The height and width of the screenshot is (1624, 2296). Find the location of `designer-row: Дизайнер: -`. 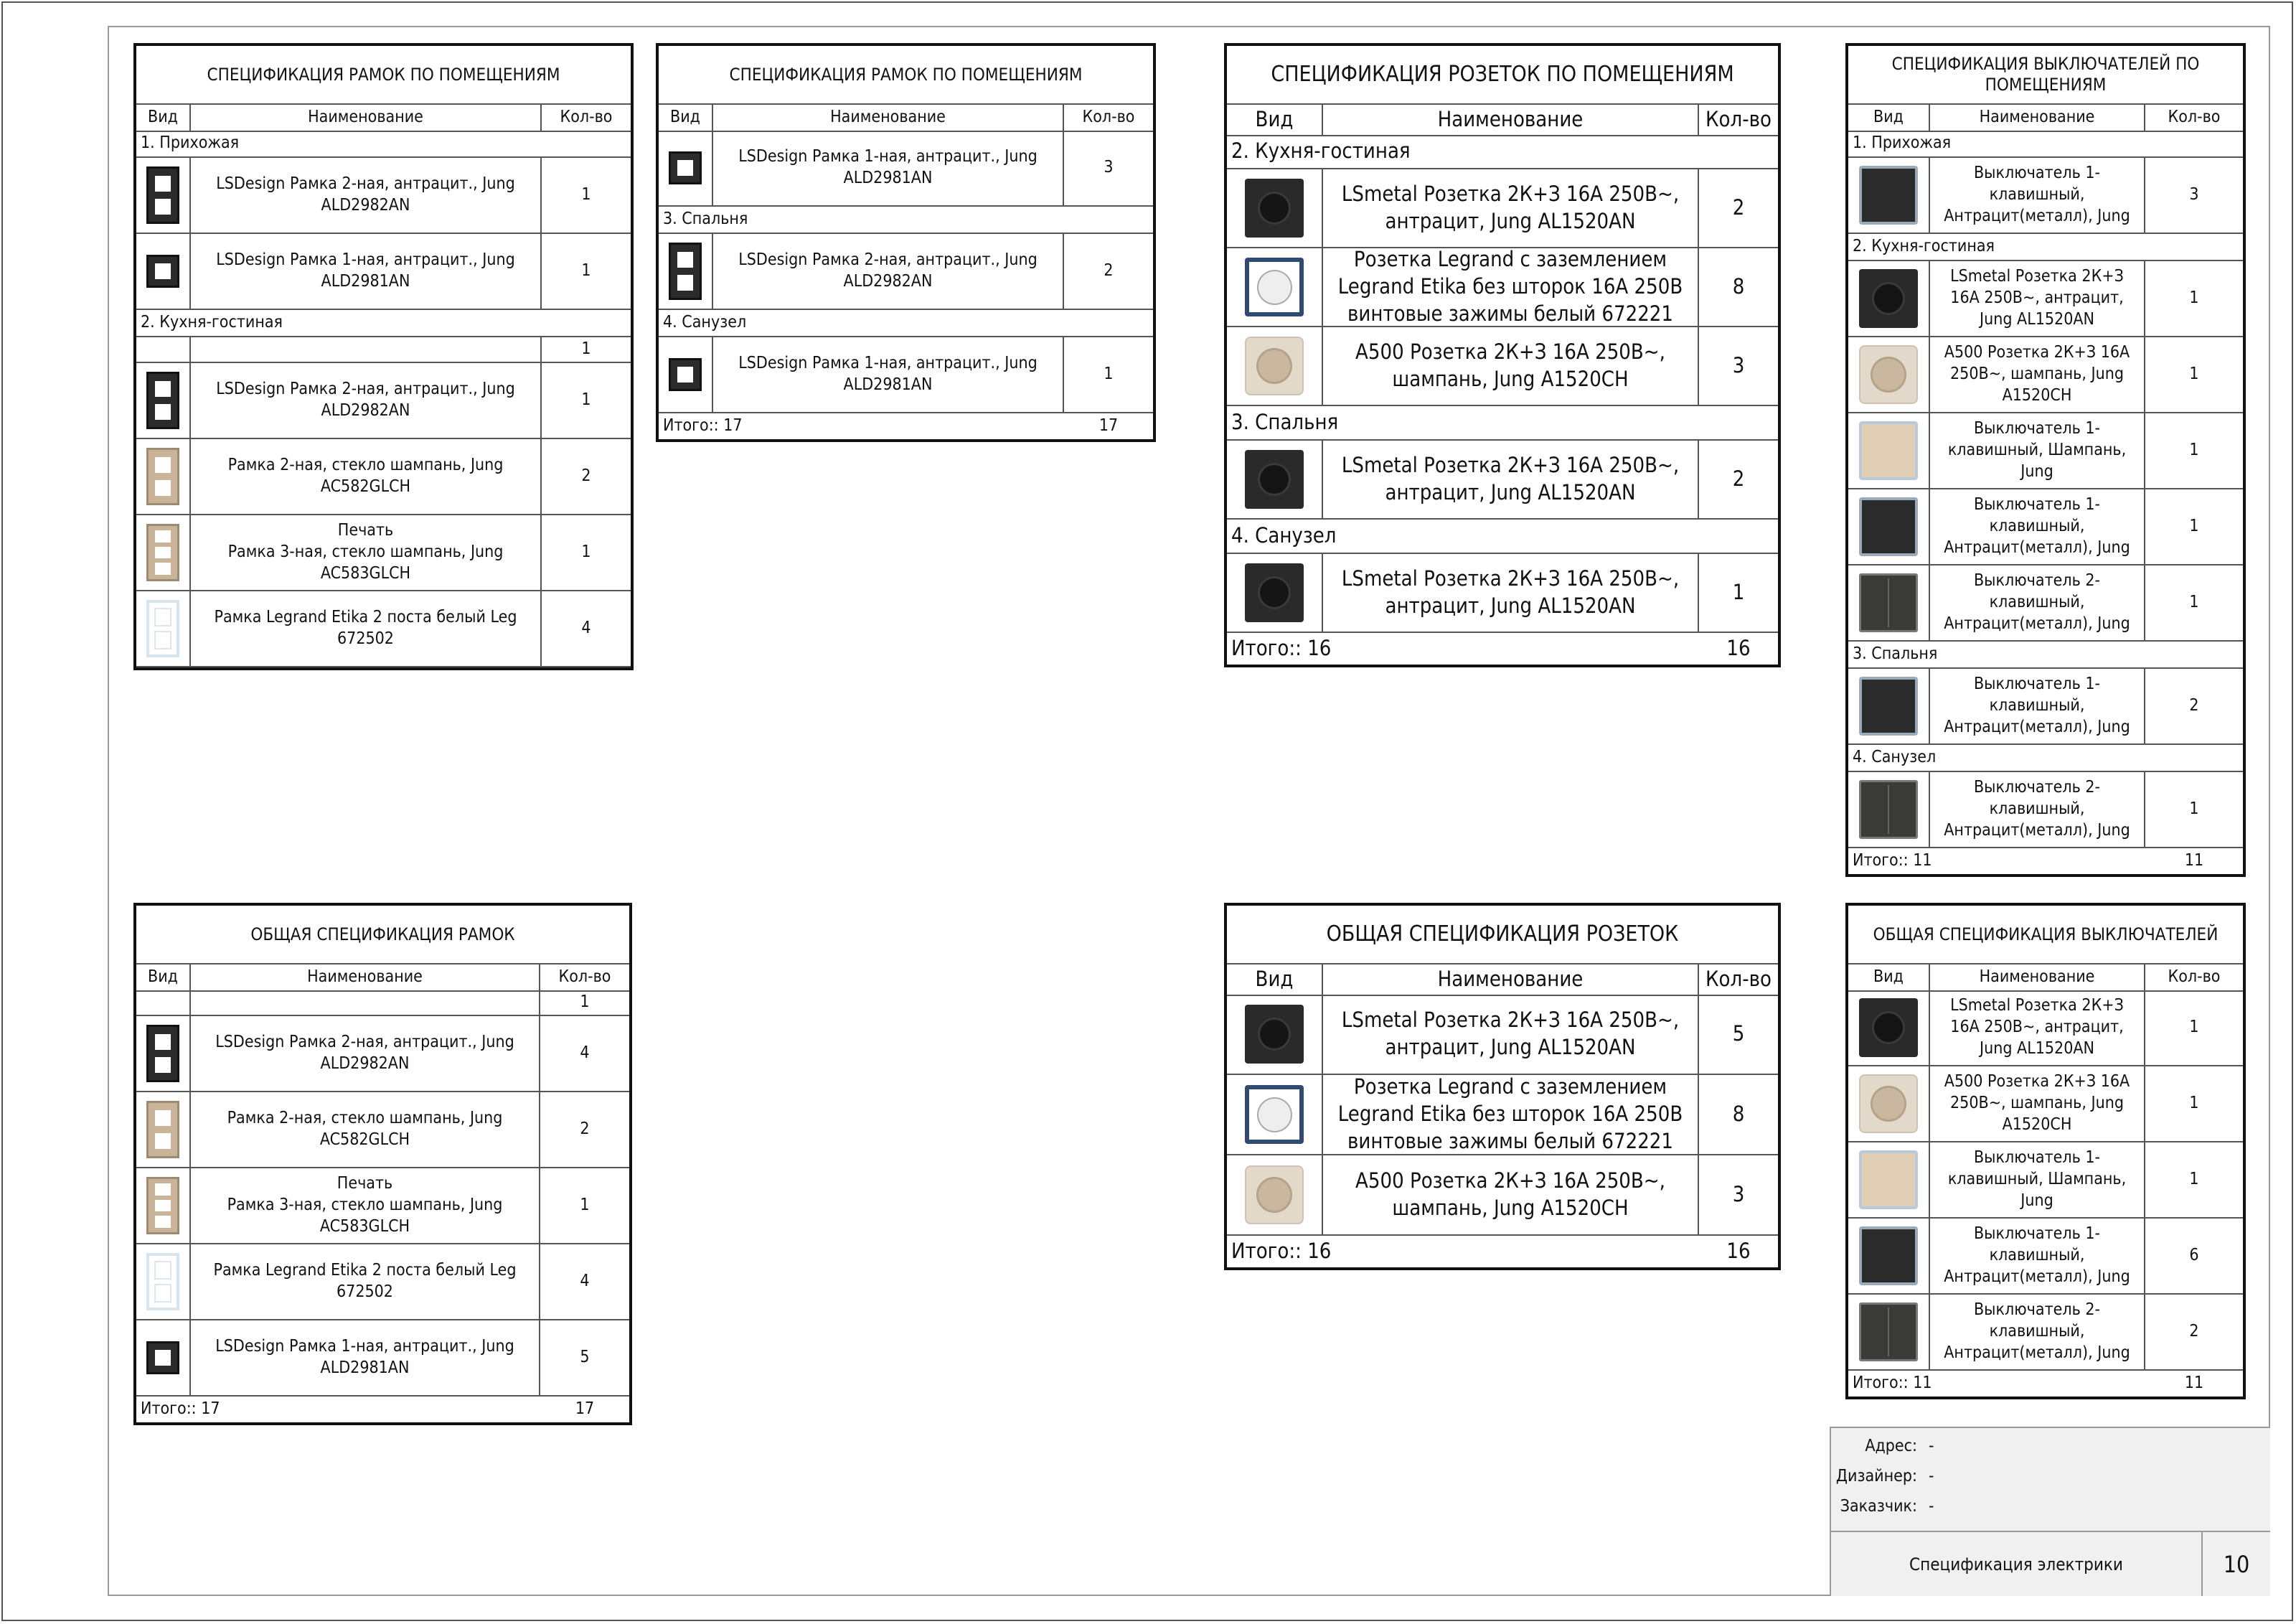

designer-row: Дизайнер: - is located at coordinates (1883, 1476).